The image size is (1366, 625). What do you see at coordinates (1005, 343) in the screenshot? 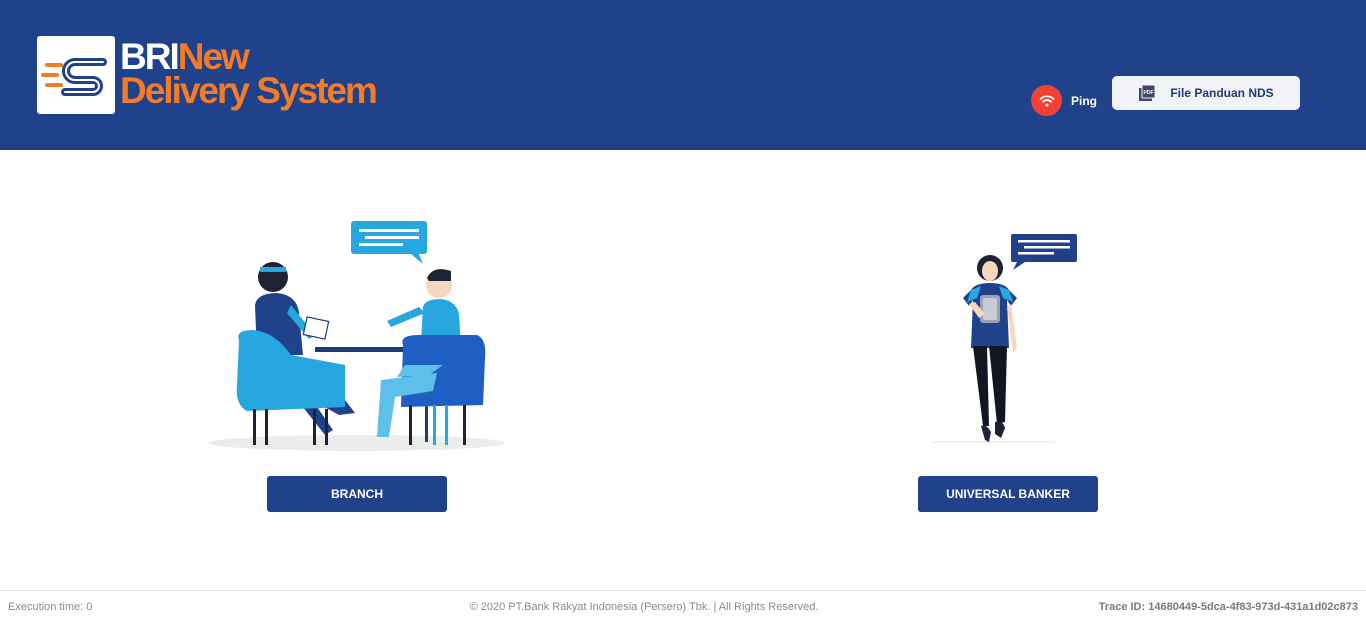
I see `universal-banker-illustration` at bounding box center [1005, 343].